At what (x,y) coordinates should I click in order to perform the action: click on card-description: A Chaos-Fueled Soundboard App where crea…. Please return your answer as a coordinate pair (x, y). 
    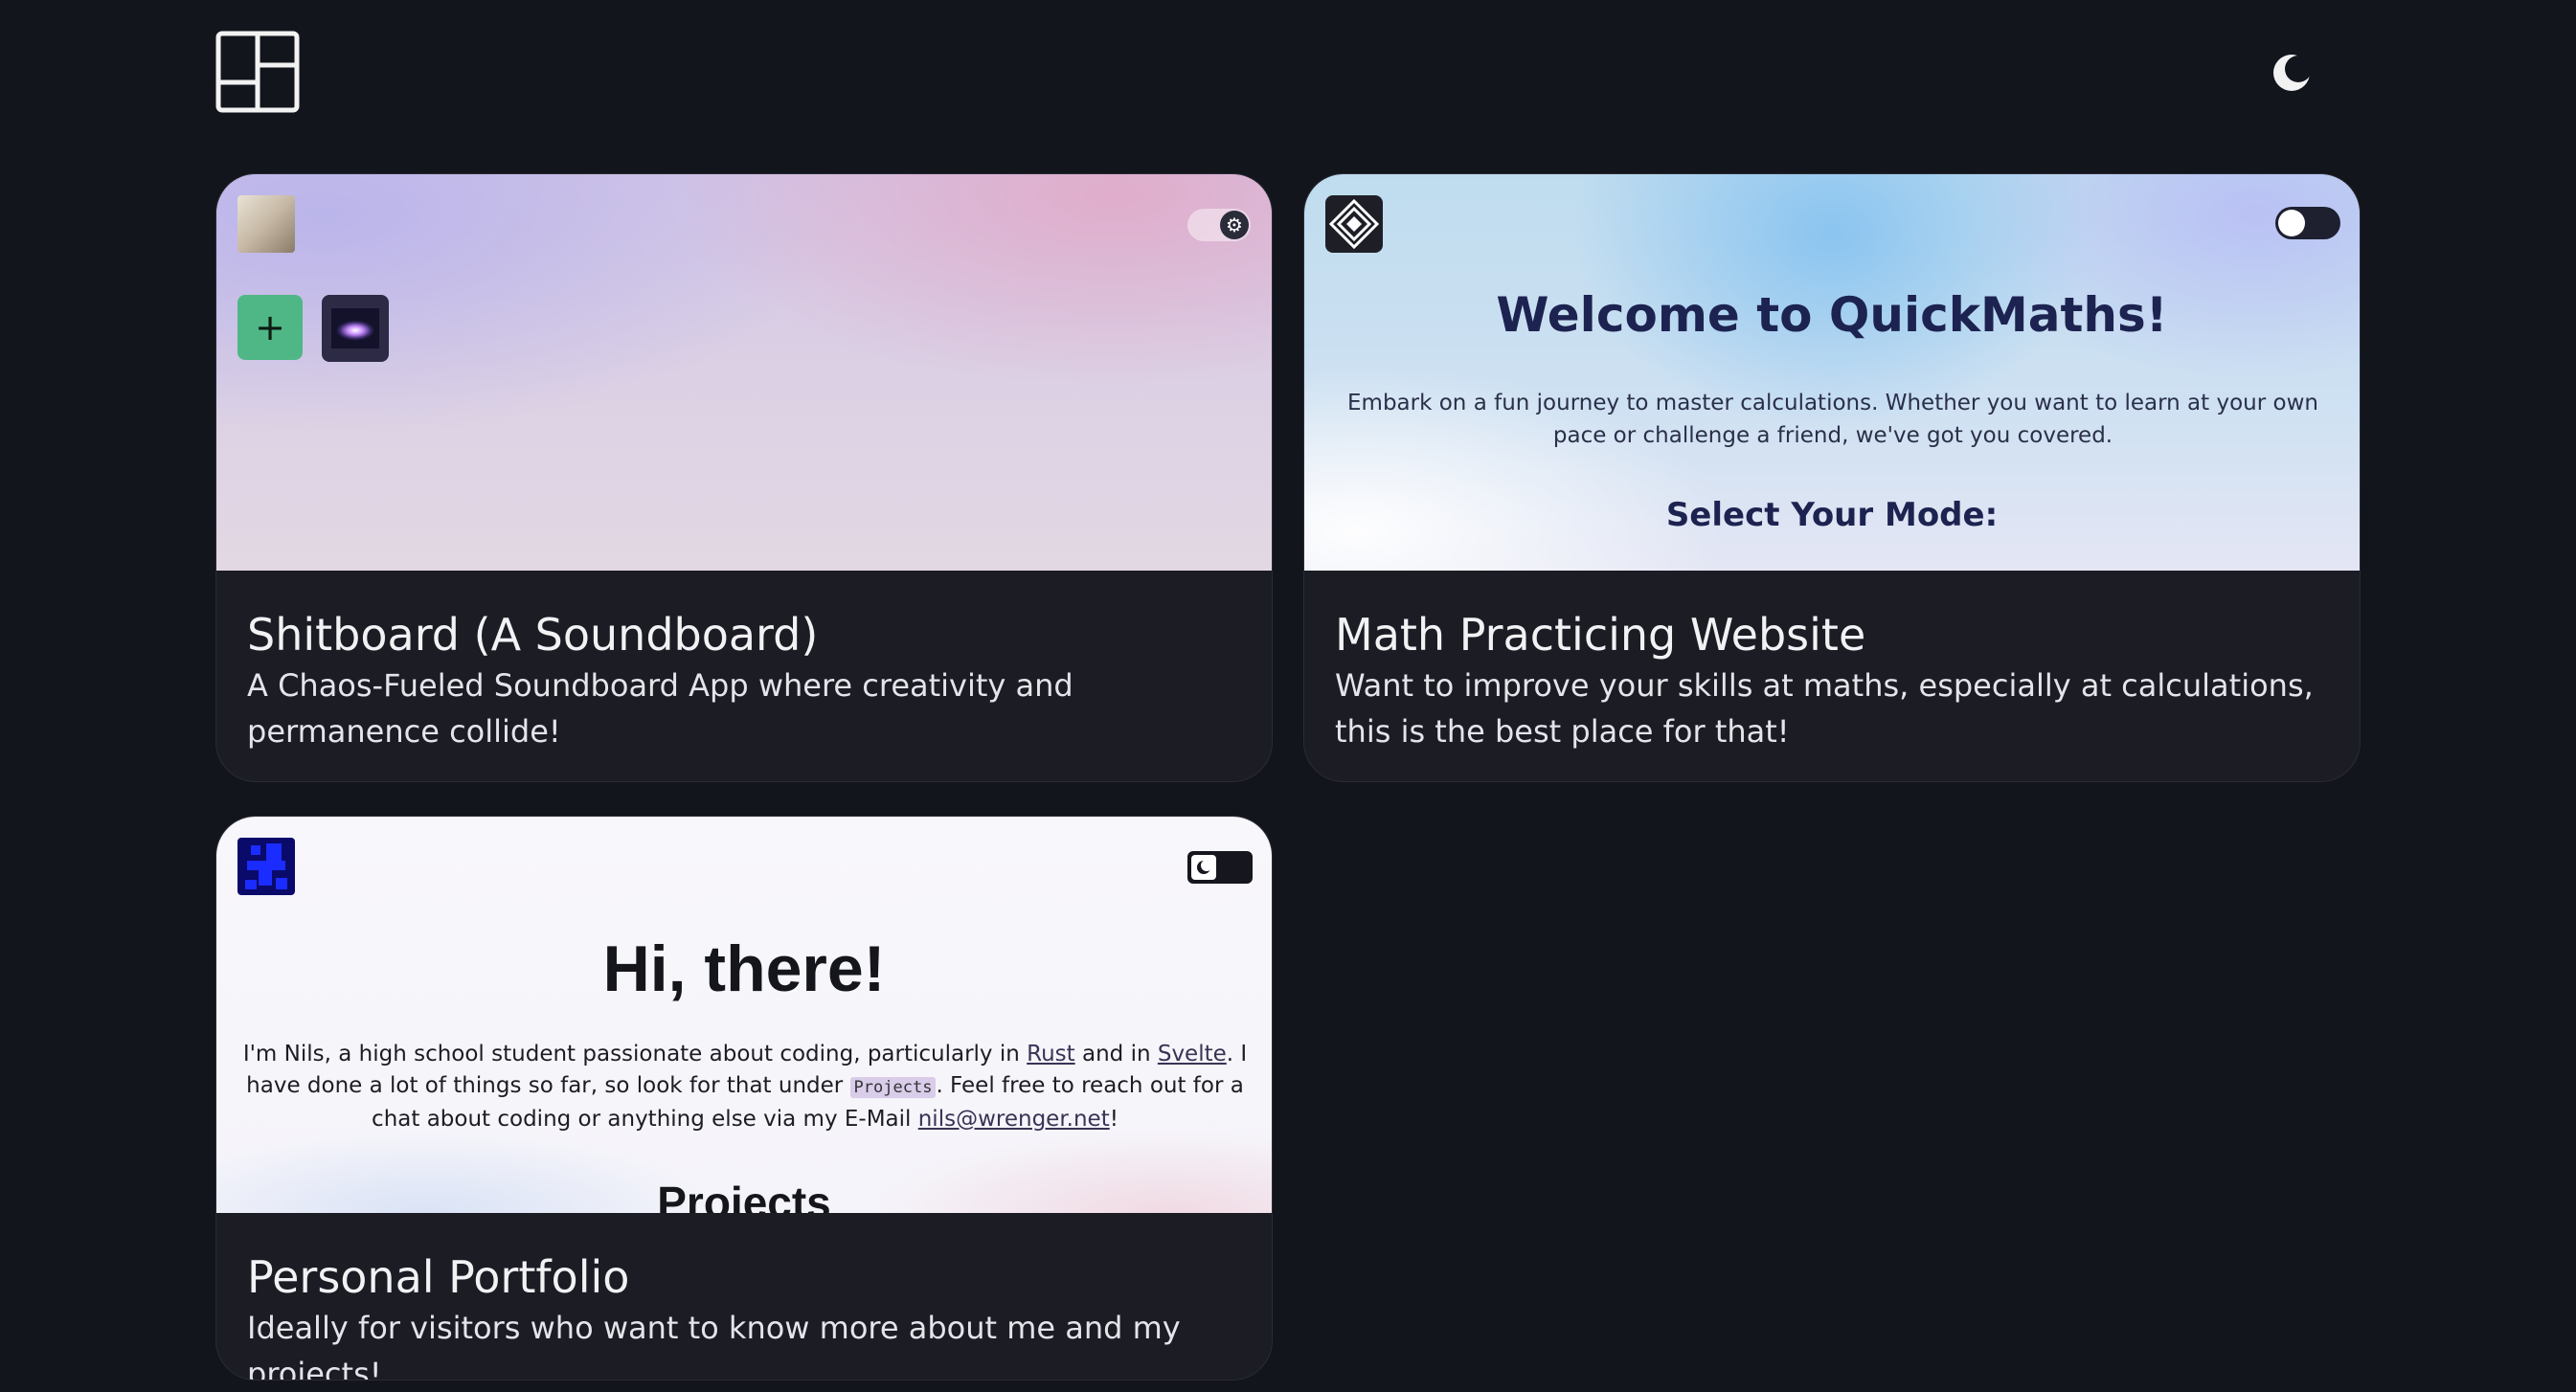
    Looking at the image, I should click on (660, 708).